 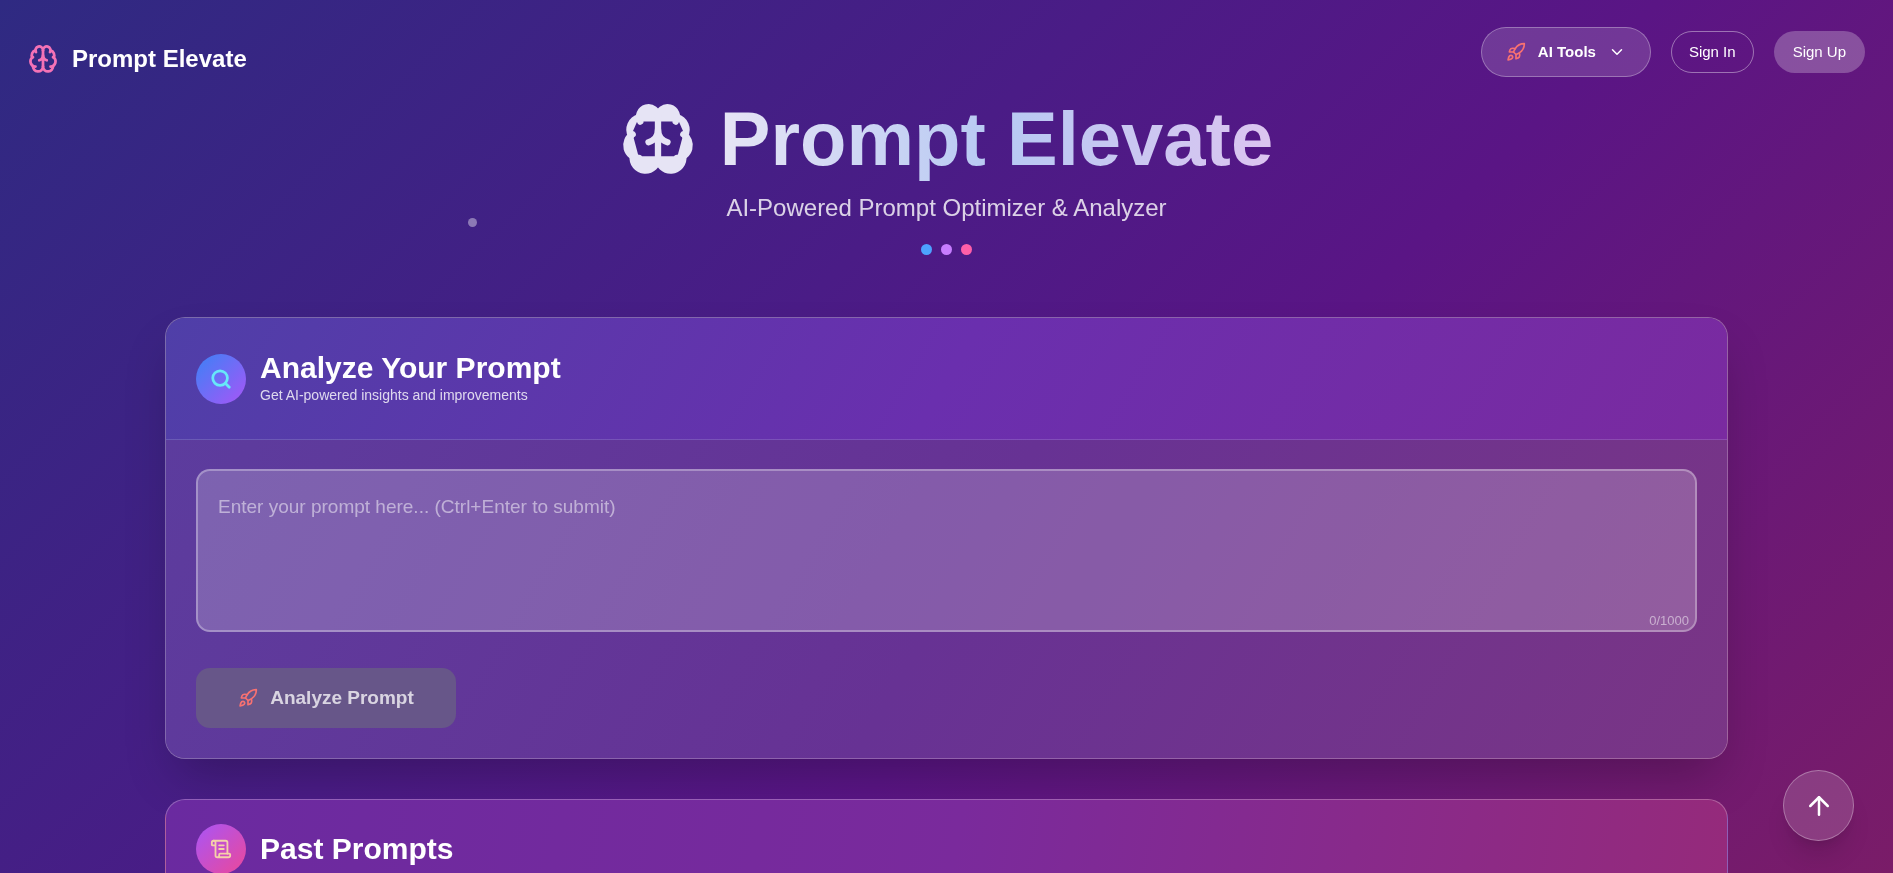 I want to click on search-icon, so click(x=221, y=378).